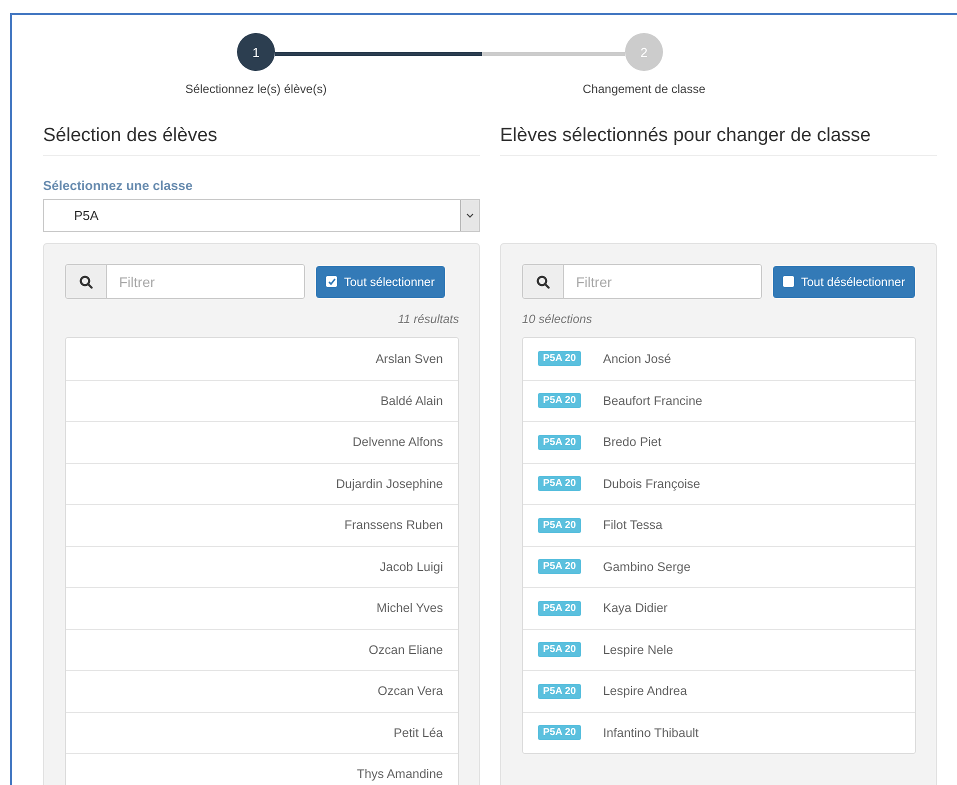 The height and width of the screenshot is (785, 957). I want to click on class-label: Sélectionnez une classe, so click(118, 185).